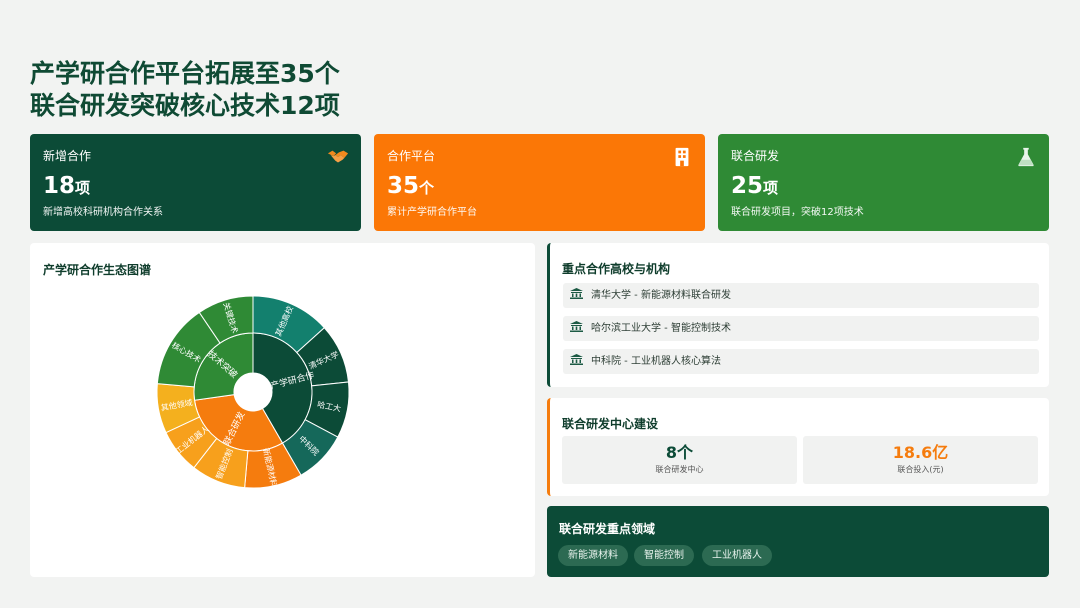 This screenshot has width=1080, height=608. What do you see at coordinates (185, 73) in the screenshot?
I see `title-line-1: 产学研合作平台拓展至35个` at bounding box center [185, 73].